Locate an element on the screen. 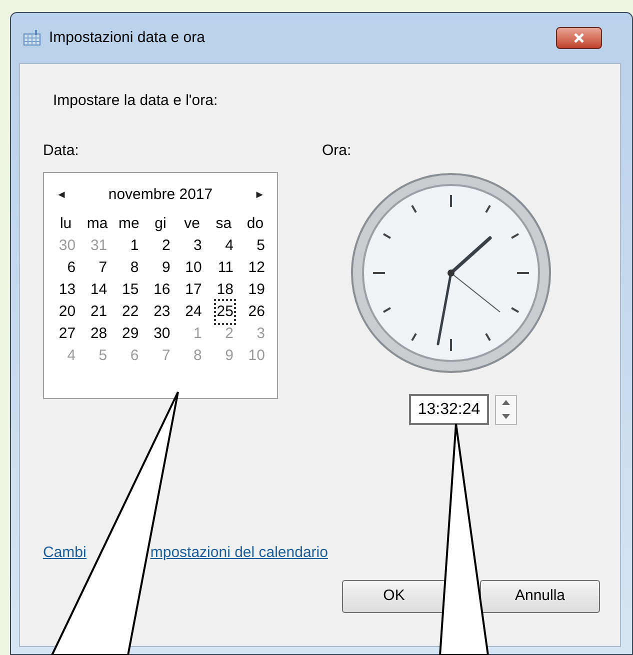 The width and height of the screenshot is (633, 655). weekday-header: gi is located at coordinates (160, 223).